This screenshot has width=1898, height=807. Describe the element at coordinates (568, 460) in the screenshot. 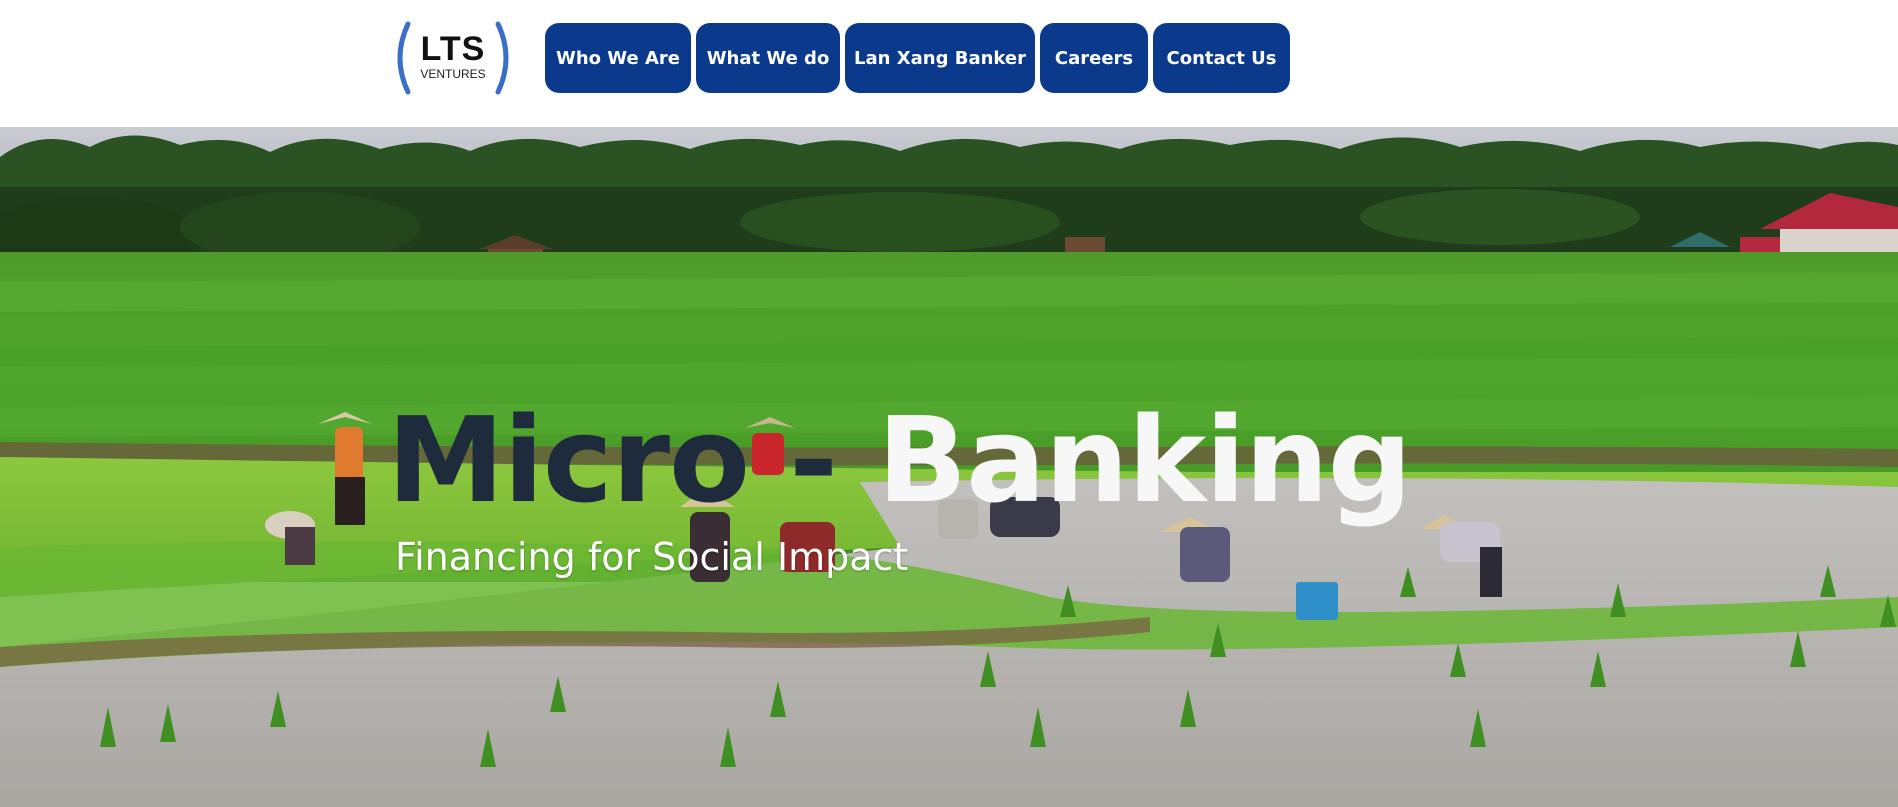

I see `hero-title-micro: Micro` at that location.